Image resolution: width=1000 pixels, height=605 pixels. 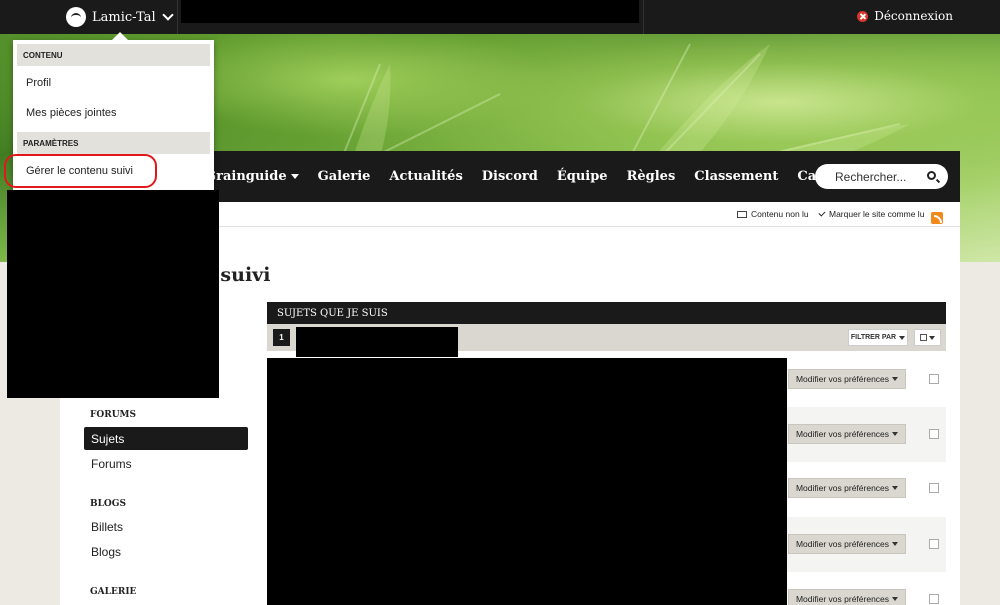 What do you see at coordinates (166, 463) in the screenshot?
I see `sidebar-item-forums: Forums` at bounding box center [166, 463].